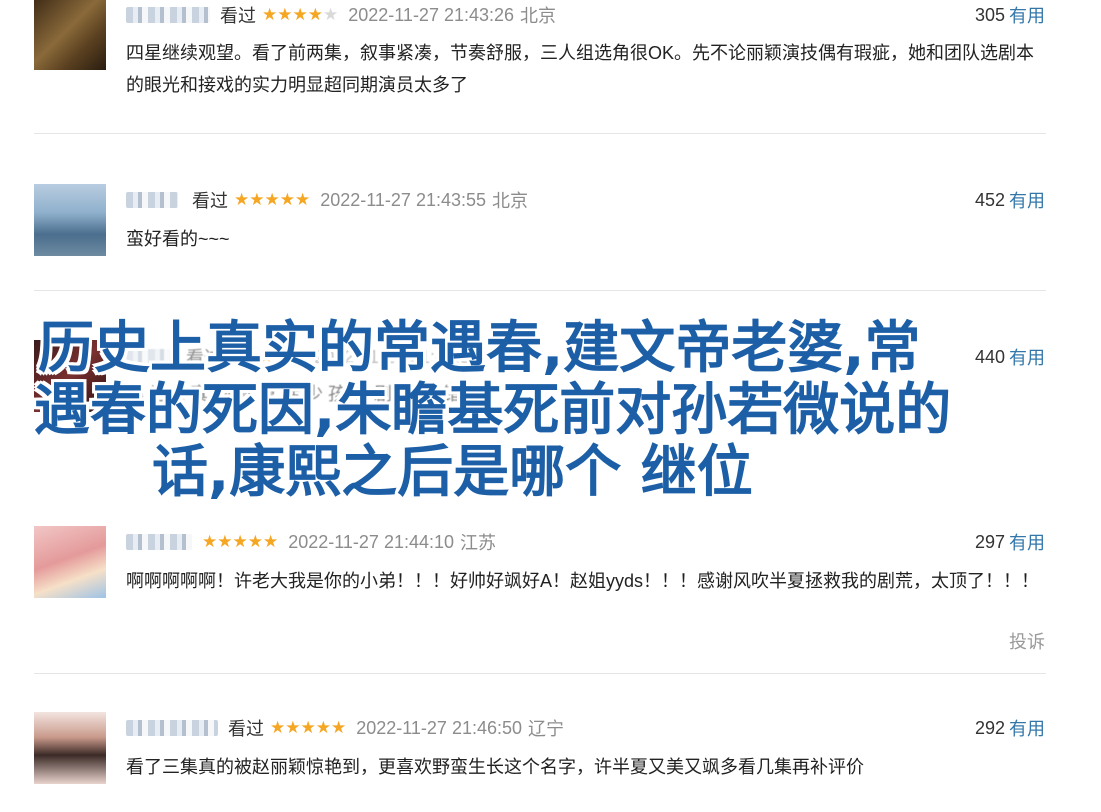 This screenshot has height=812, width=1101. Describe the element at coordinates (178, 239) in the screenshot. I see `review-text: 蛮好看的~~~` at that location.